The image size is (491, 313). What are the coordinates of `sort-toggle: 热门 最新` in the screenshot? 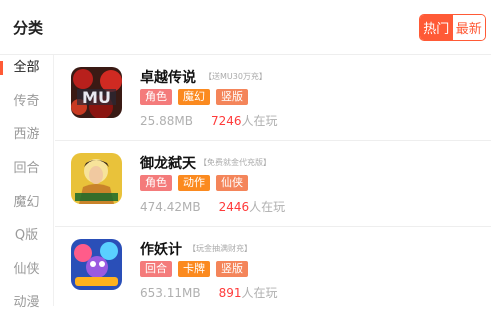 It's located at (452, 27).